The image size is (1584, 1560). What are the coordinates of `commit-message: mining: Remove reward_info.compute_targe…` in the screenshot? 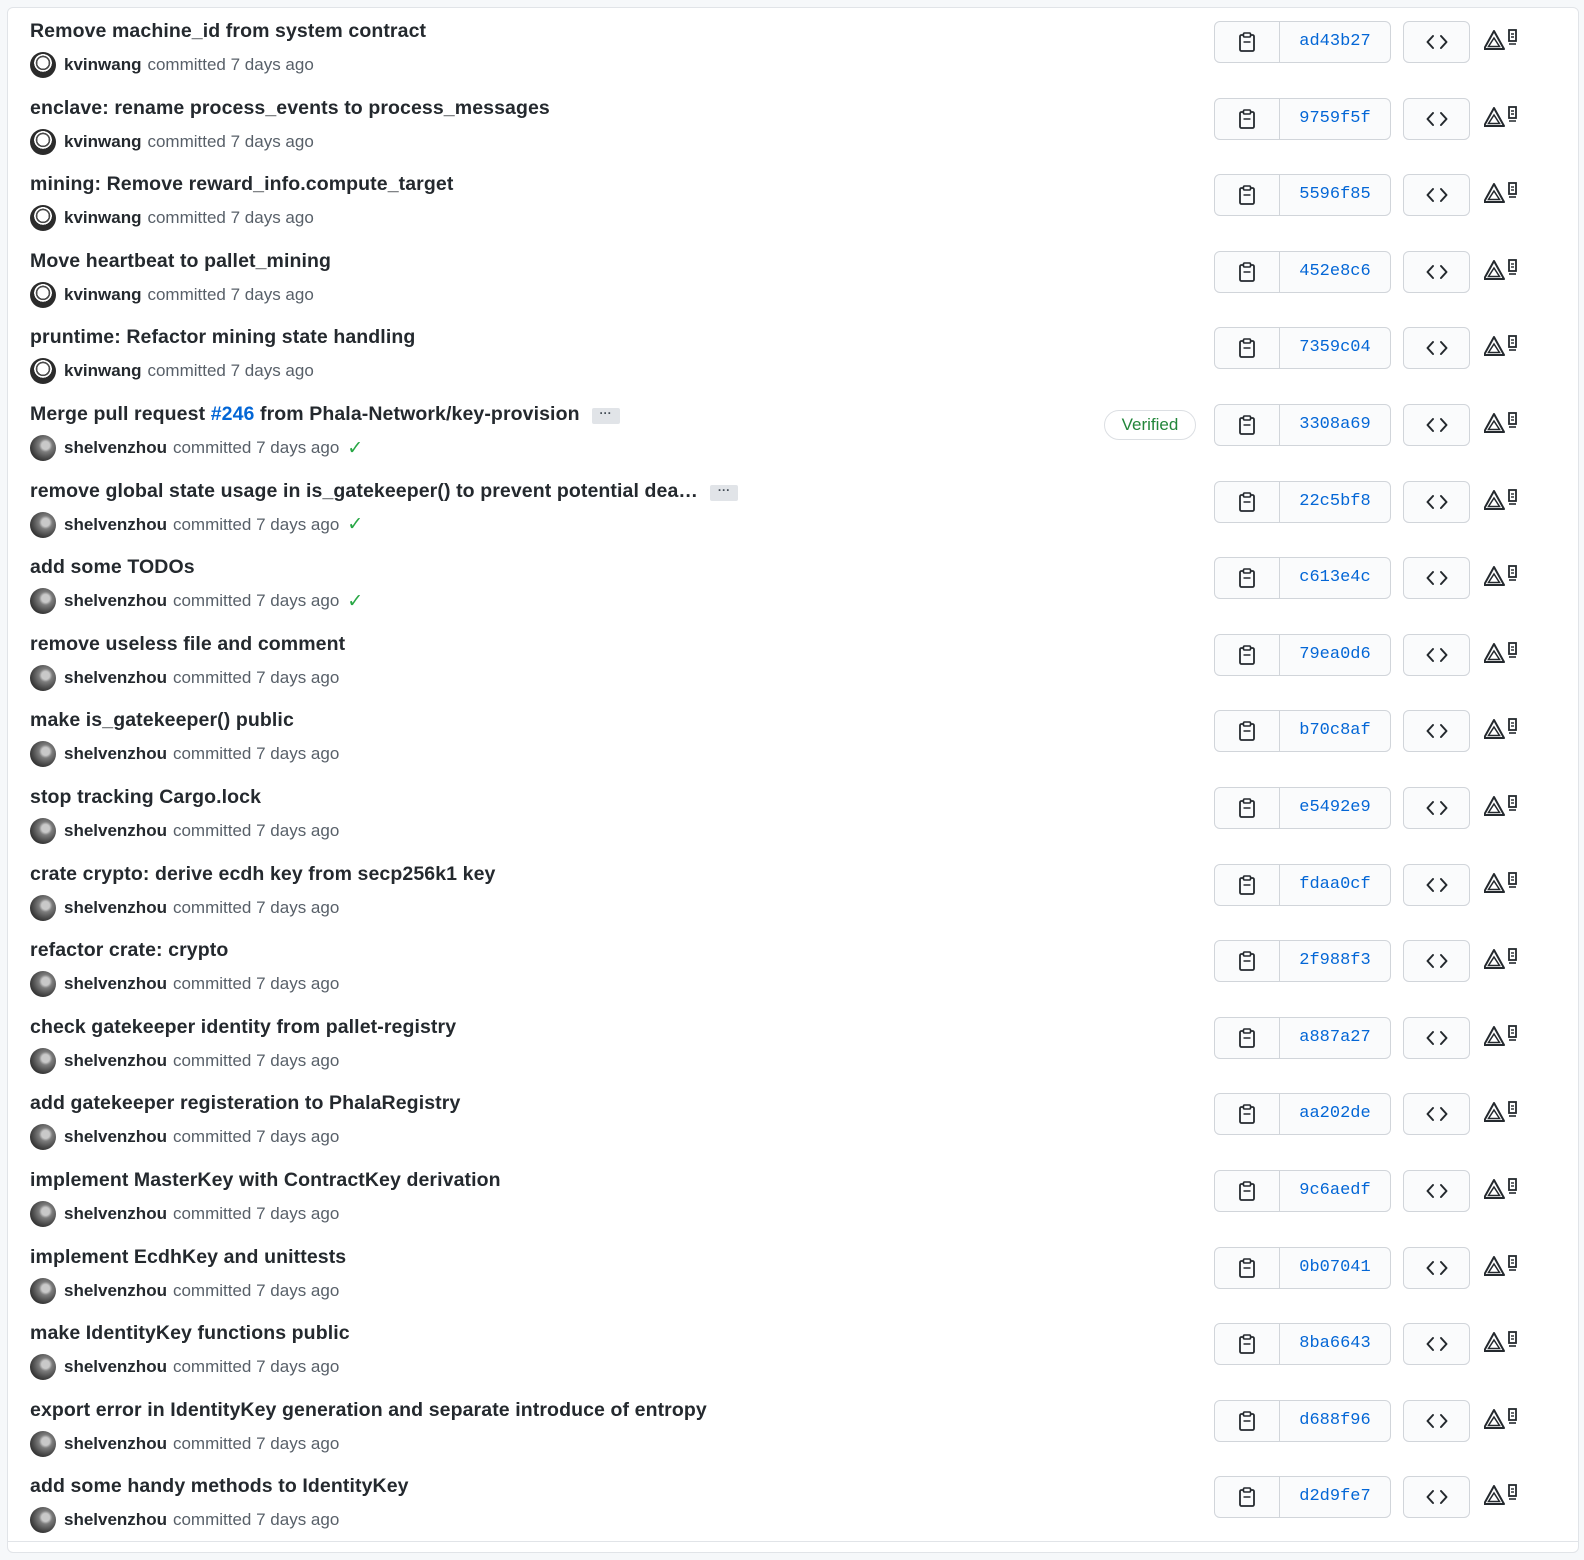 It's located at (241, 184).